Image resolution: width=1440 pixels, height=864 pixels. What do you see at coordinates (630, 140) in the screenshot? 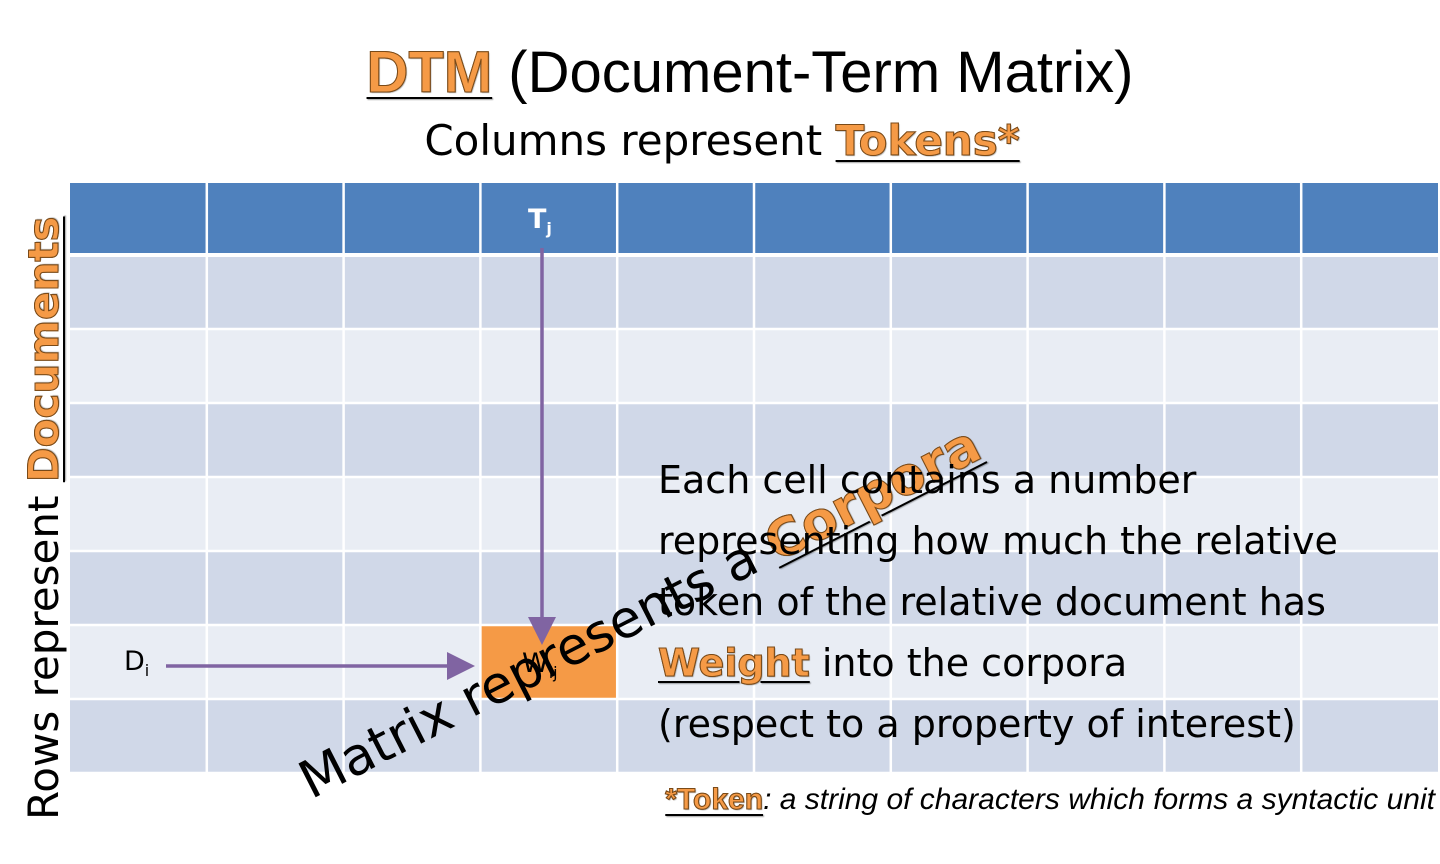
I see `subtitle-prefix: Columns represent` at bounding box center [630, 140].